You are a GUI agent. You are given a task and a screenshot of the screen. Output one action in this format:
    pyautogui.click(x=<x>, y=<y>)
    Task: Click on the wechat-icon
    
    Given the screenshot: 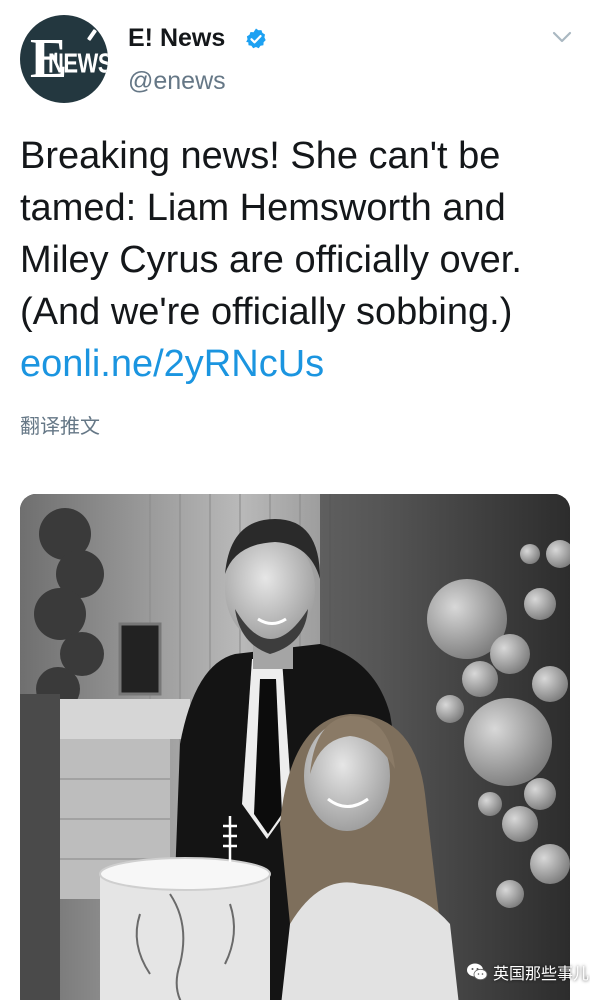 What is the action you would take?
    pyautogui.click(x=477, y=972)
    